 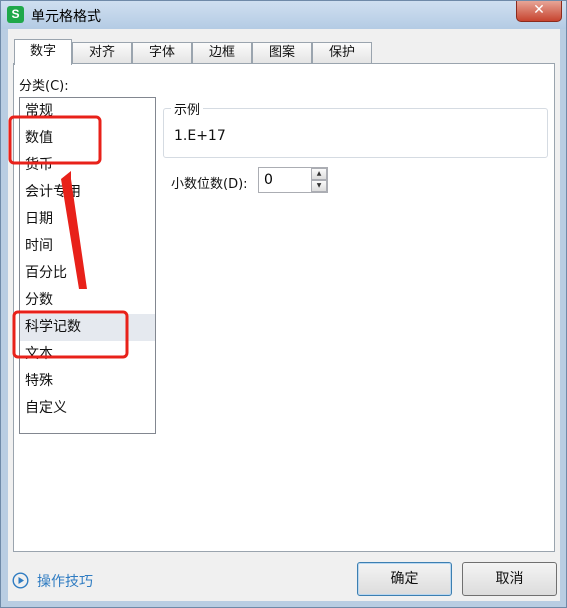 I want to click on play-circle-icon, so click(x=20, y=580).